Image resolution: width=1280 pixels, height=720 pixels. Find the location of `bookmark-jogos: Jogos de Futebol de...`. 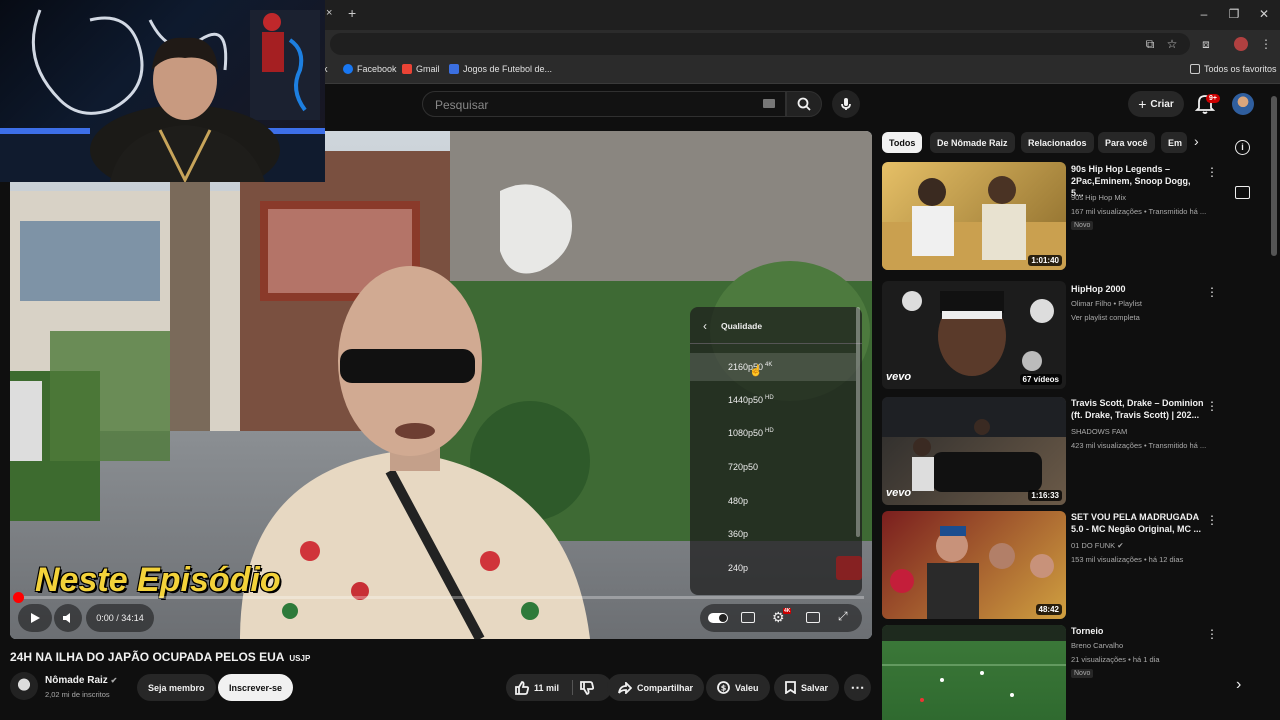

bookmark-jogos: Jogos de Futebol de... is located at coordinates (500, 69).